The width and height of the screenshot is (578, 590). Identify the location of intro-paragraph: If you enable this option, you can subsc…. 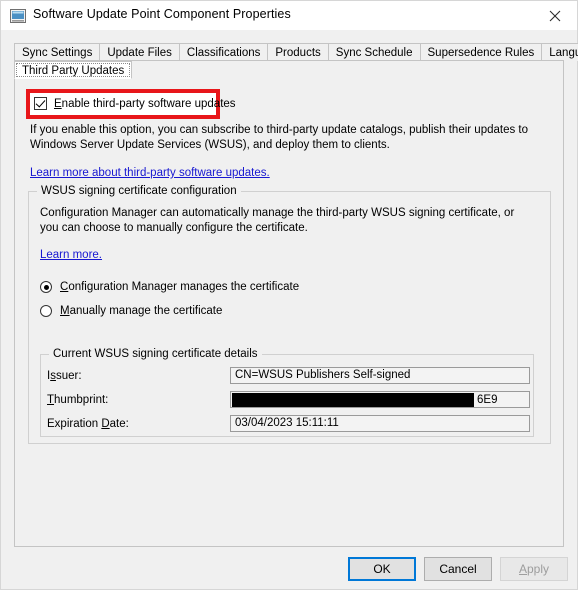
(279, 137).